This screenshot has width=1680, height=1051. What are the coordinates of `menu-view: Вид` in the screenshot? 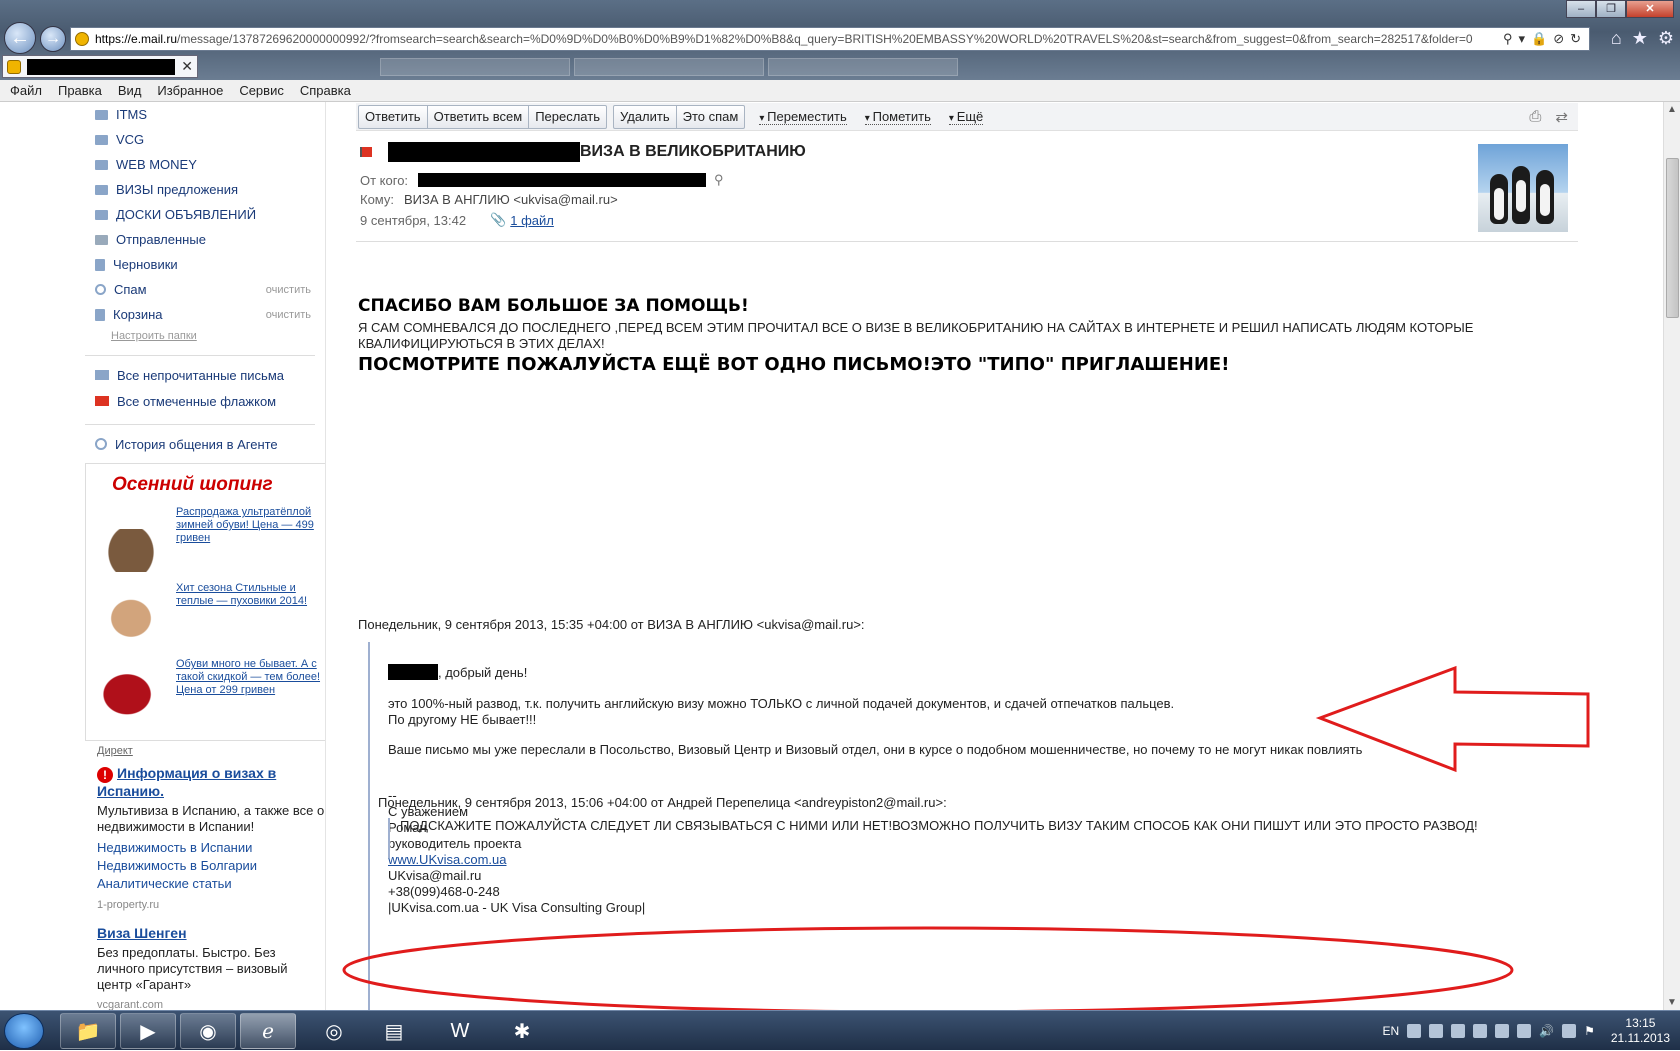 It's located at (130, 90).